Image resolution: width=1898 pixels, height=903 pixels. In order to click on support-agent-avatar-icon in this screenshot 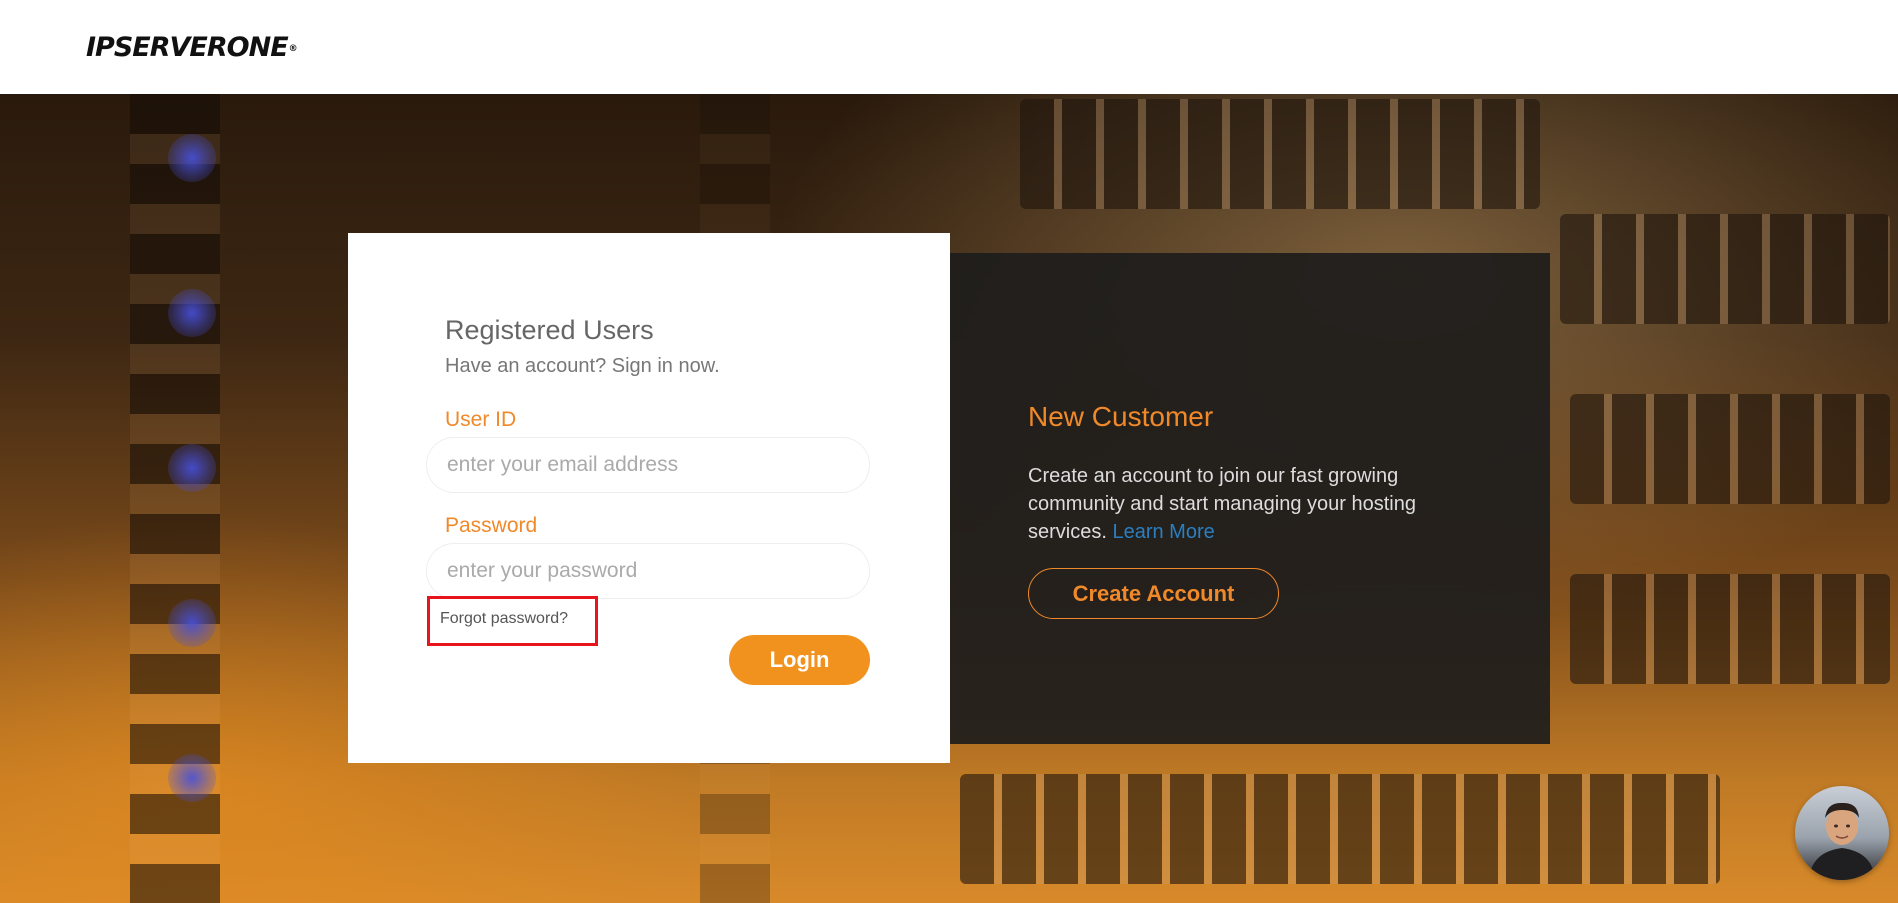, I will do `click(1842, 833)`.